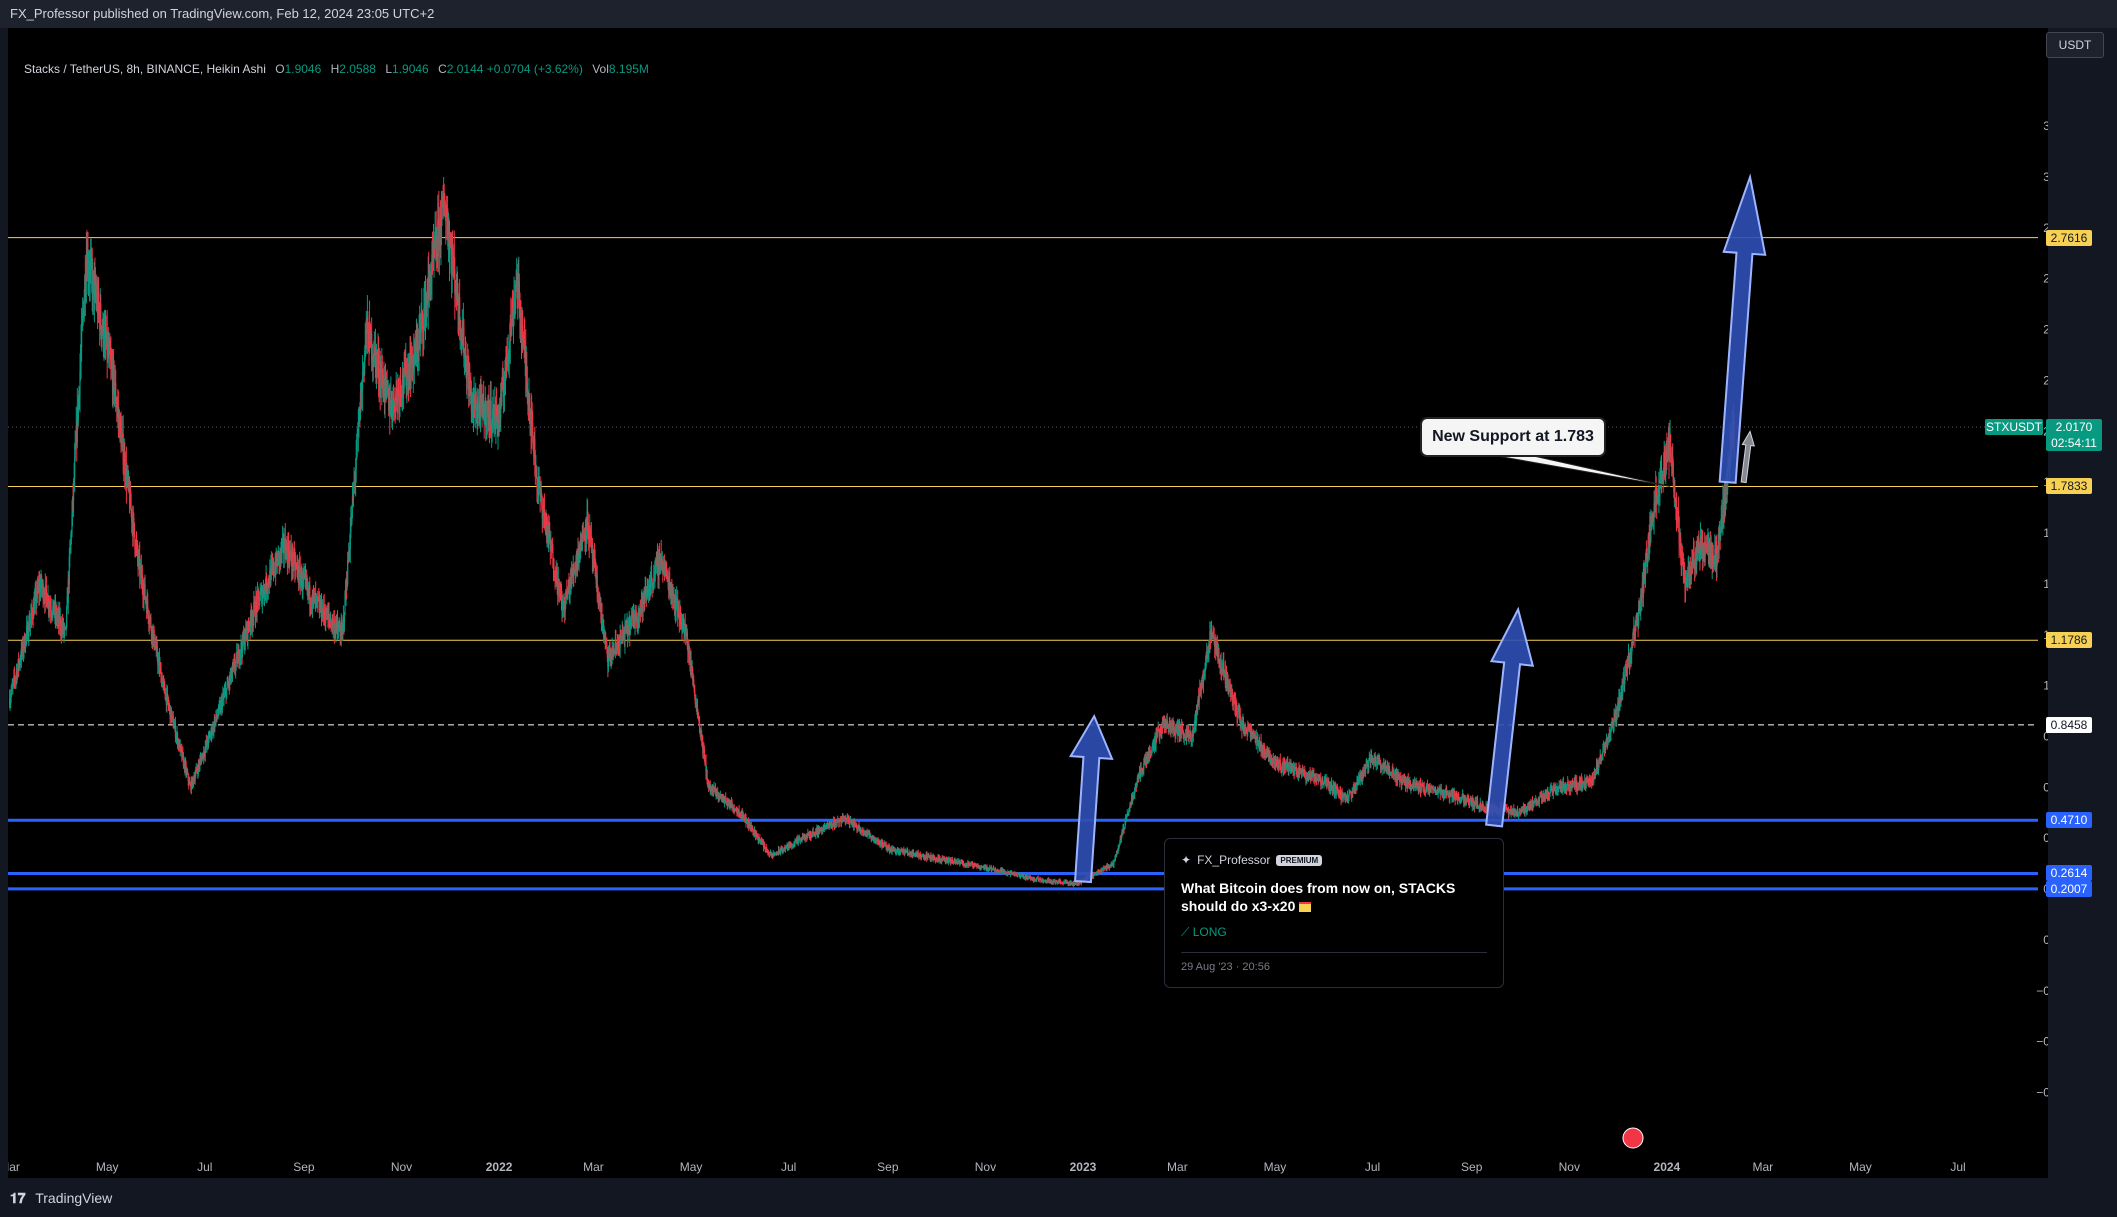 The image size is (2117, 1217). Describe the element at coordinates (499, 1167) in the screenshot. I see `x-tick-label: 2022` at that location.